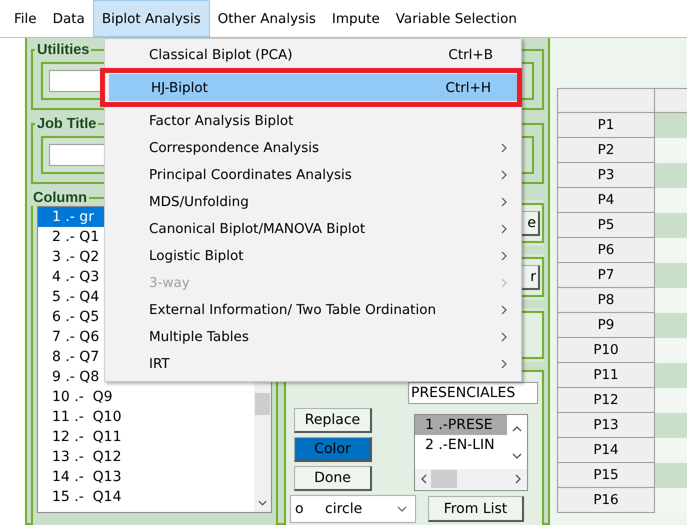 This screenshot has height=525, width=687. Describe the element at coordinates (461, 445) in the screenshot. I see `list-item: 2 .-EN-LIN` at that location.